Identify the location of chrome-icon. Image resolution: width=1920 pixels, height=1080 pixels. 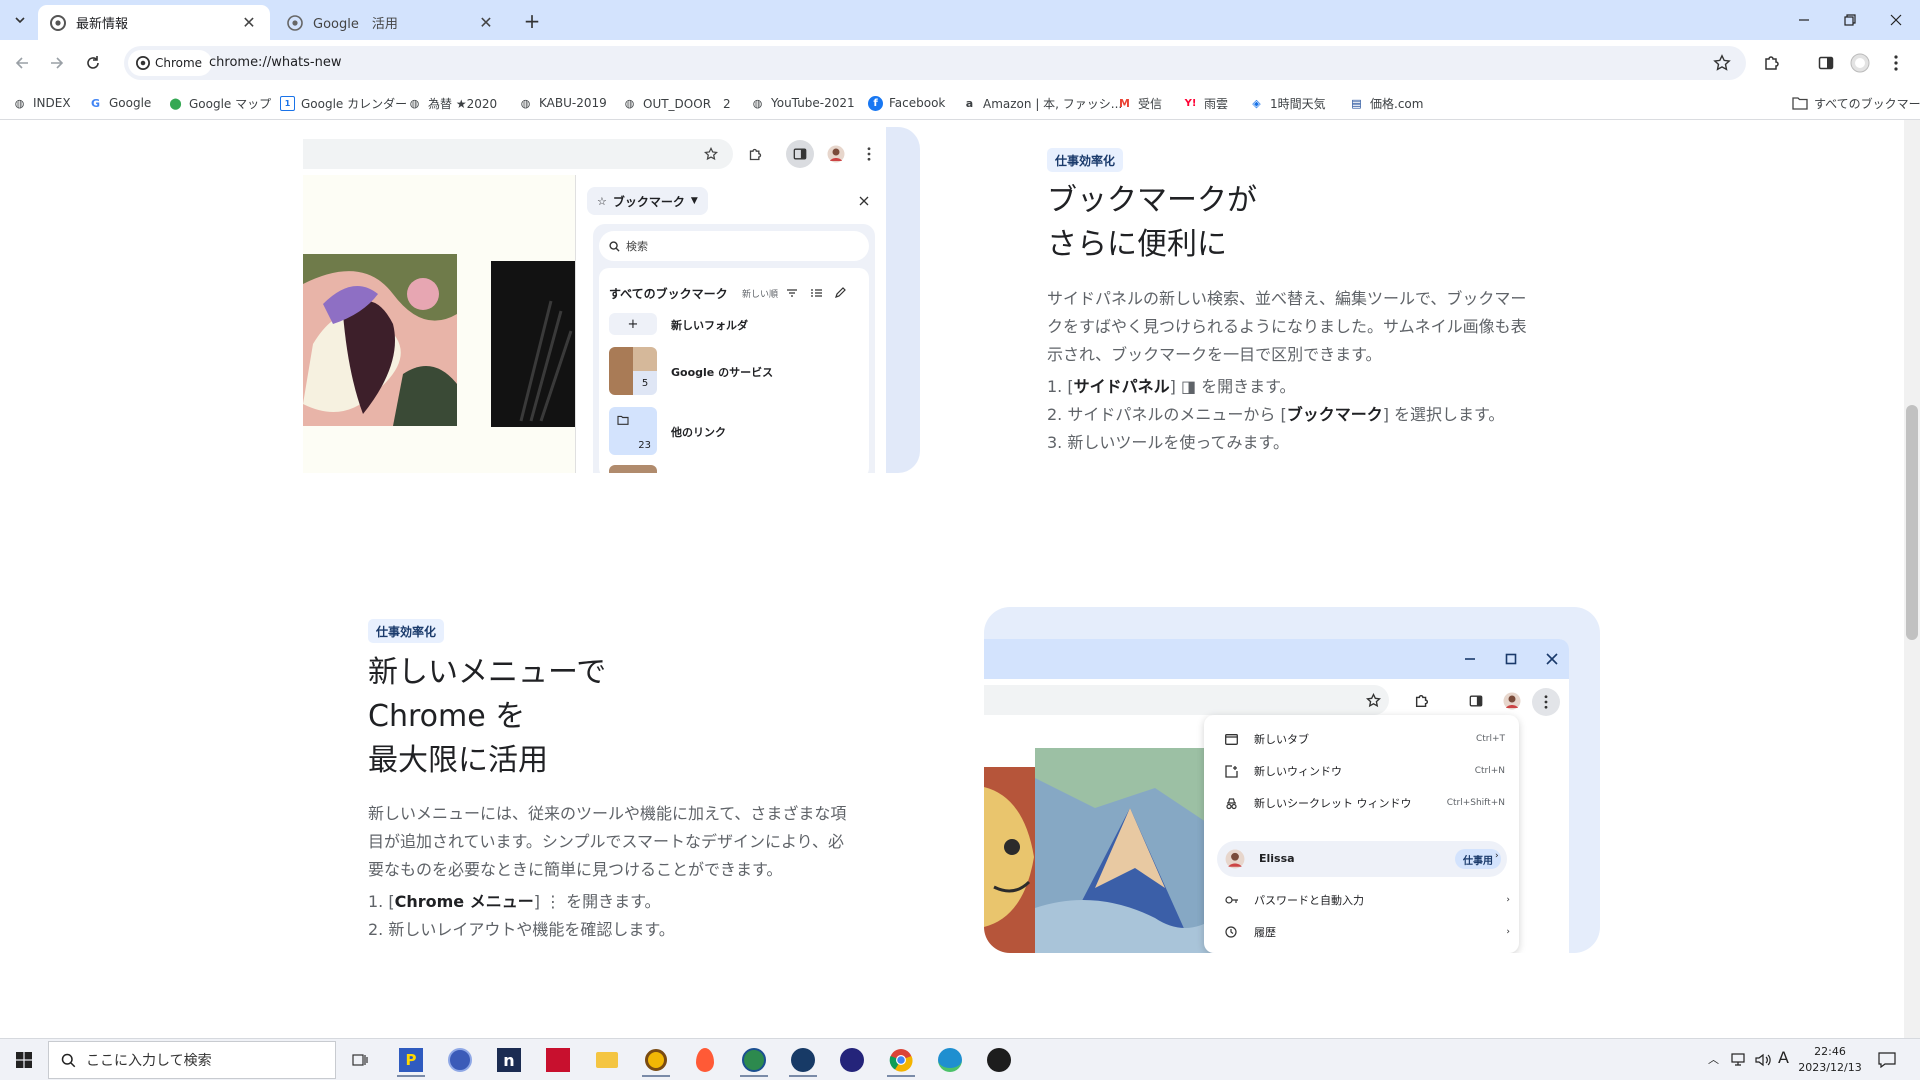
(58, 22).